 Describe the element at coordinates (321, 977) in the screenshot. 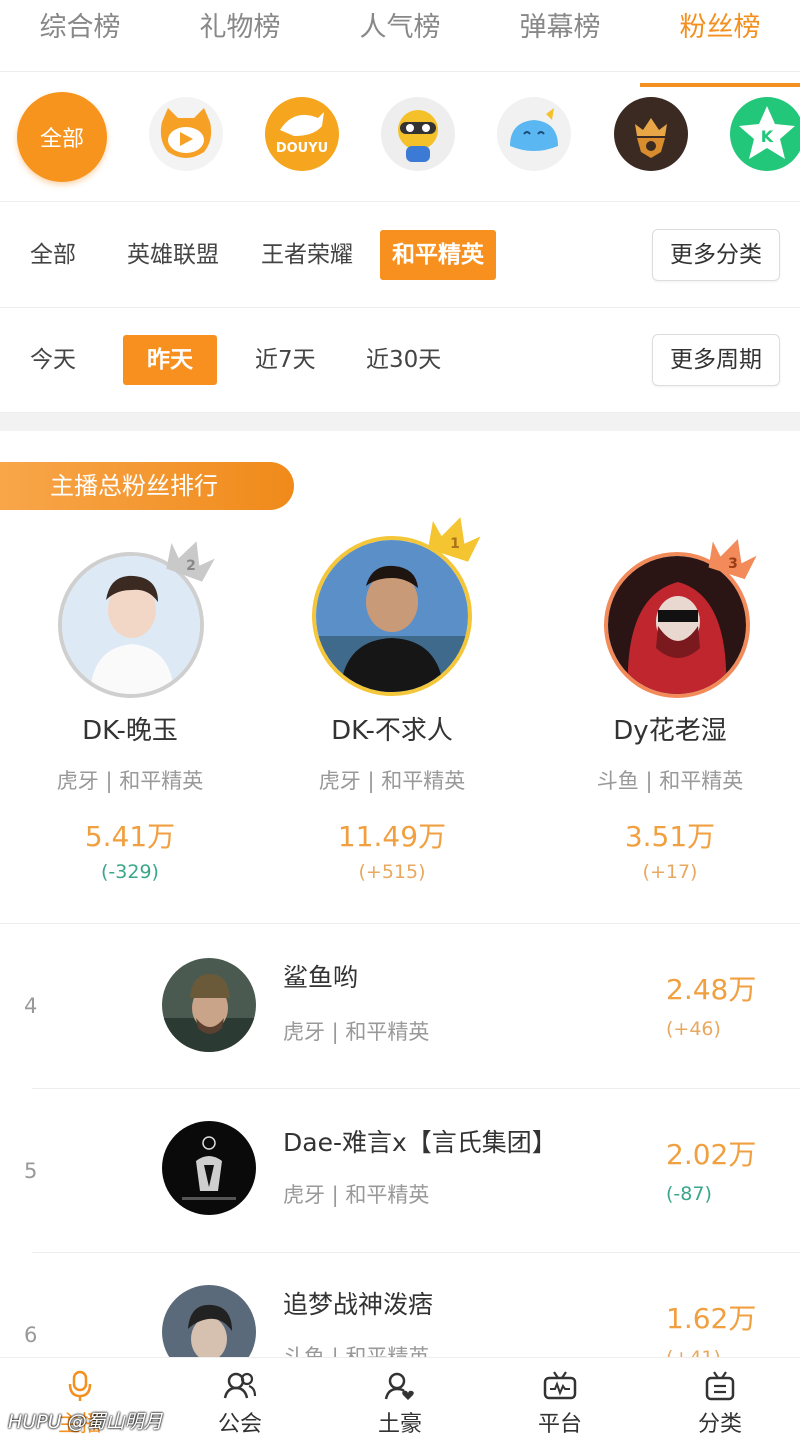

I see `streamer-name: 鲨鱼哟` at that location.